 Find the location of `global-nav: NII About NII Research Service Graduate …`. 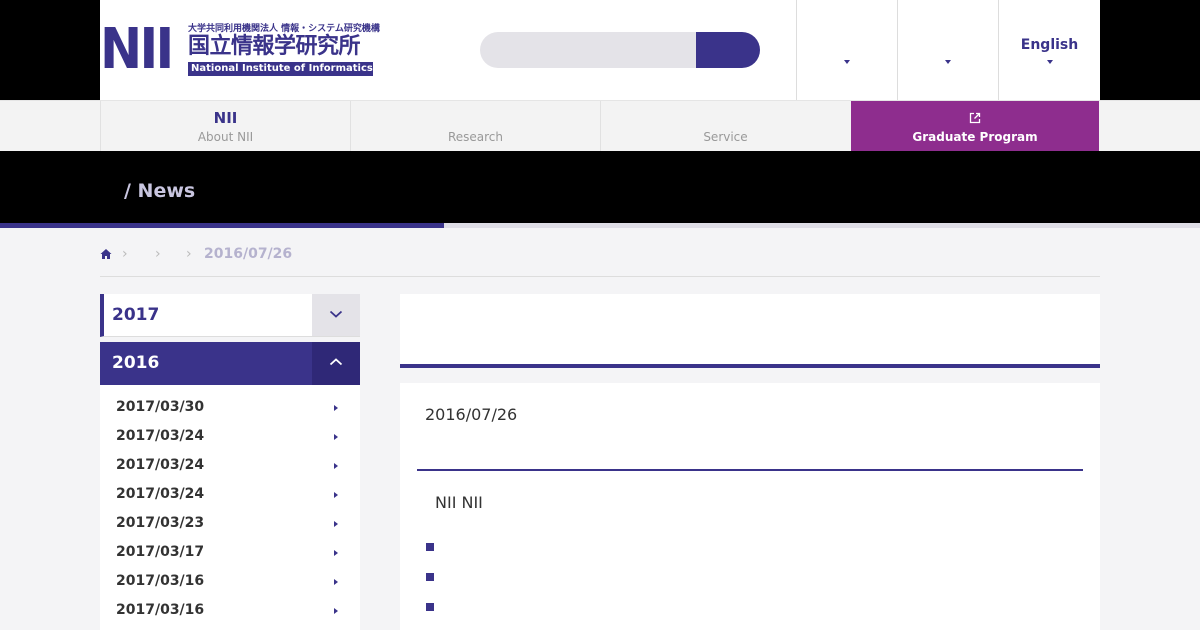

global-nav: NII About NII Research Service Graduate … is located at coordinates (600, 125).